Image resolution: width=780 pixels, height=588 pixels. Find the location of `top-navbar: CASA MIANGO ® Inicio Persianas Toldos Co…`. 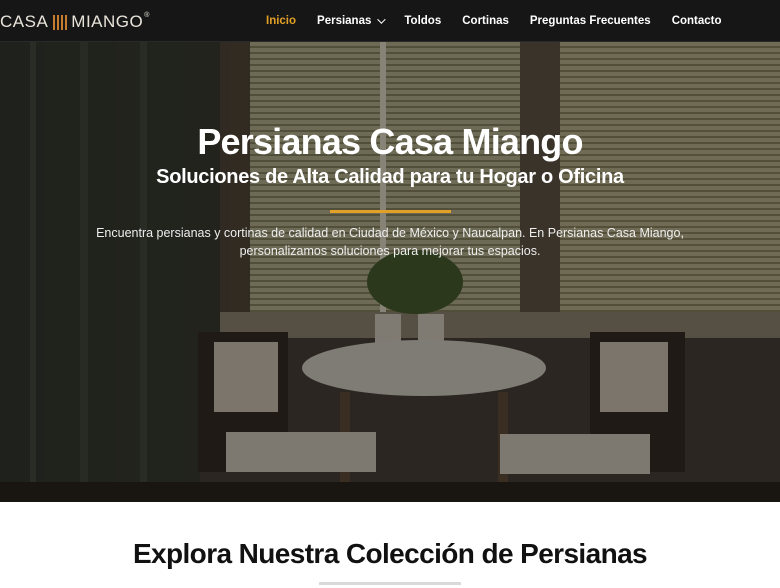

top-navbar: CASA MIANGO ® Inicio Persianas Toldos Co… is located at coordinates (390, 21).